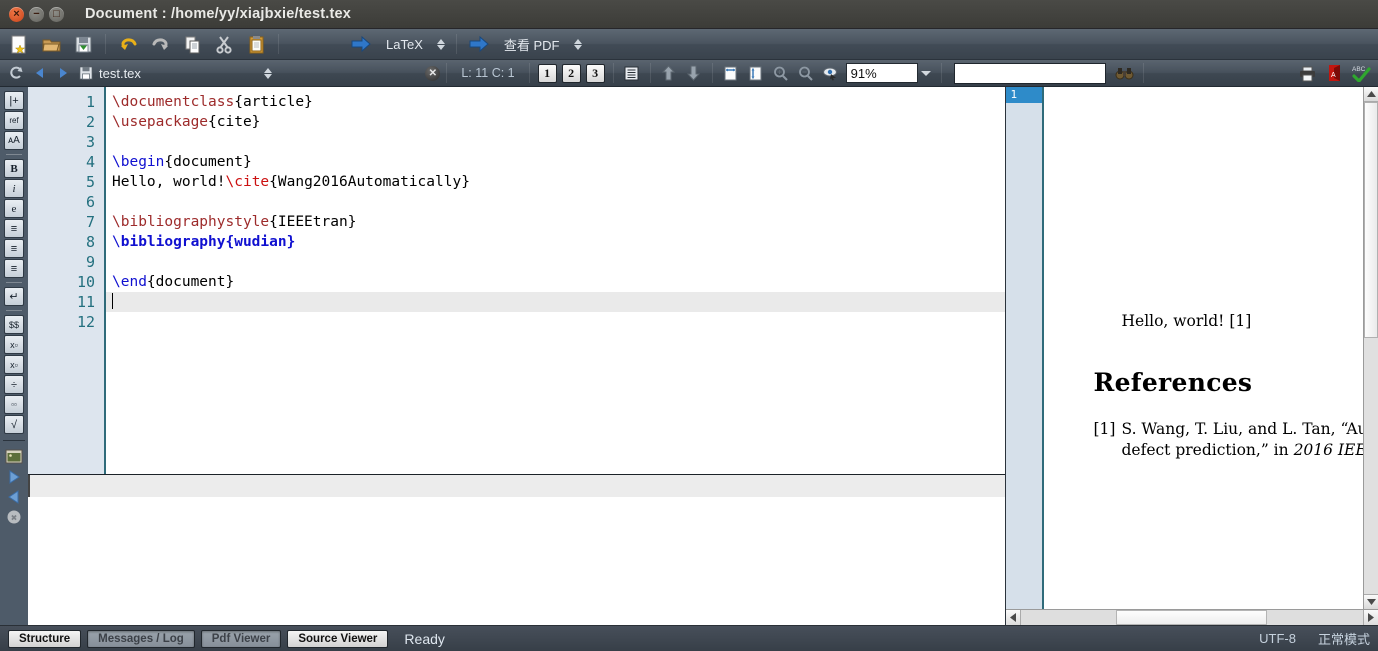  What do you see at coordinates (19, 44) in the screenshot?
I see `new-file-button` at bounding box center [19, 44].